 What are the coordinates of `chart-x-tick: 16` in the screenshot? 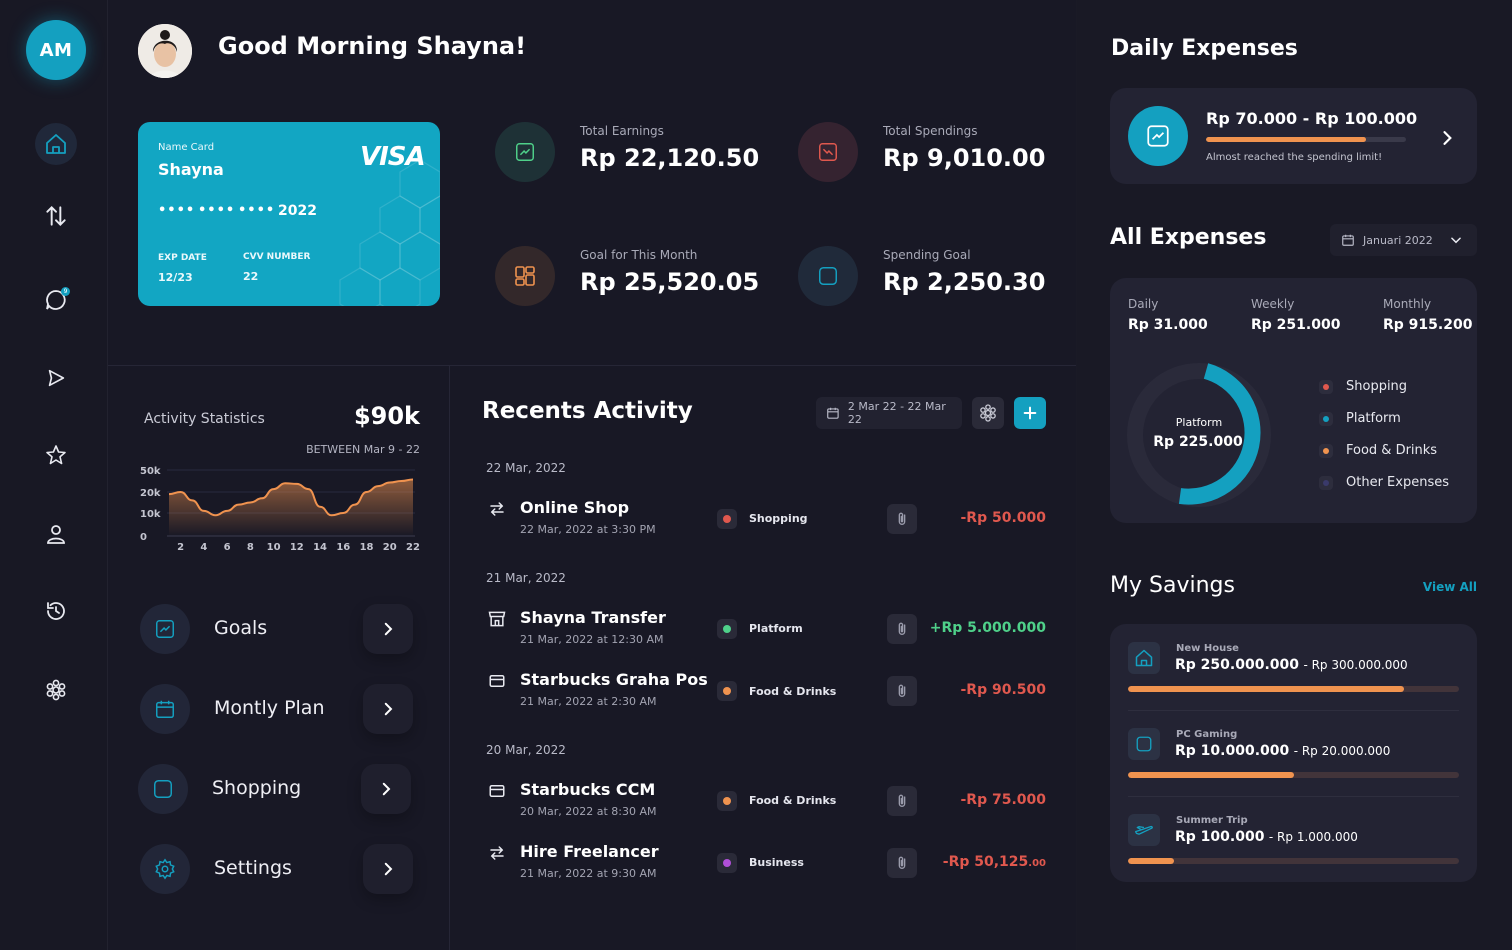 It's located at (343, 547).